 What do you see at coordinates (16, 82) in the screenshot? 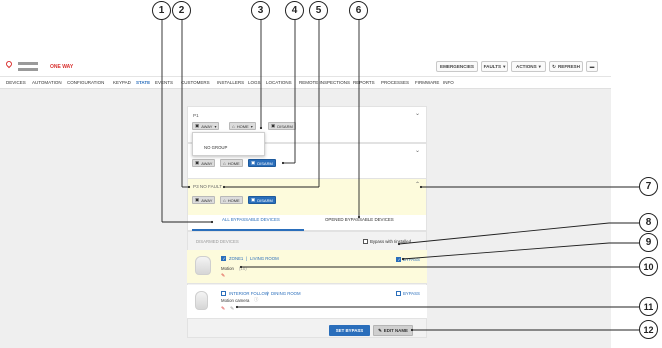
I see `nav-item-devices: DEVICES` at bounding box center [16, 82].